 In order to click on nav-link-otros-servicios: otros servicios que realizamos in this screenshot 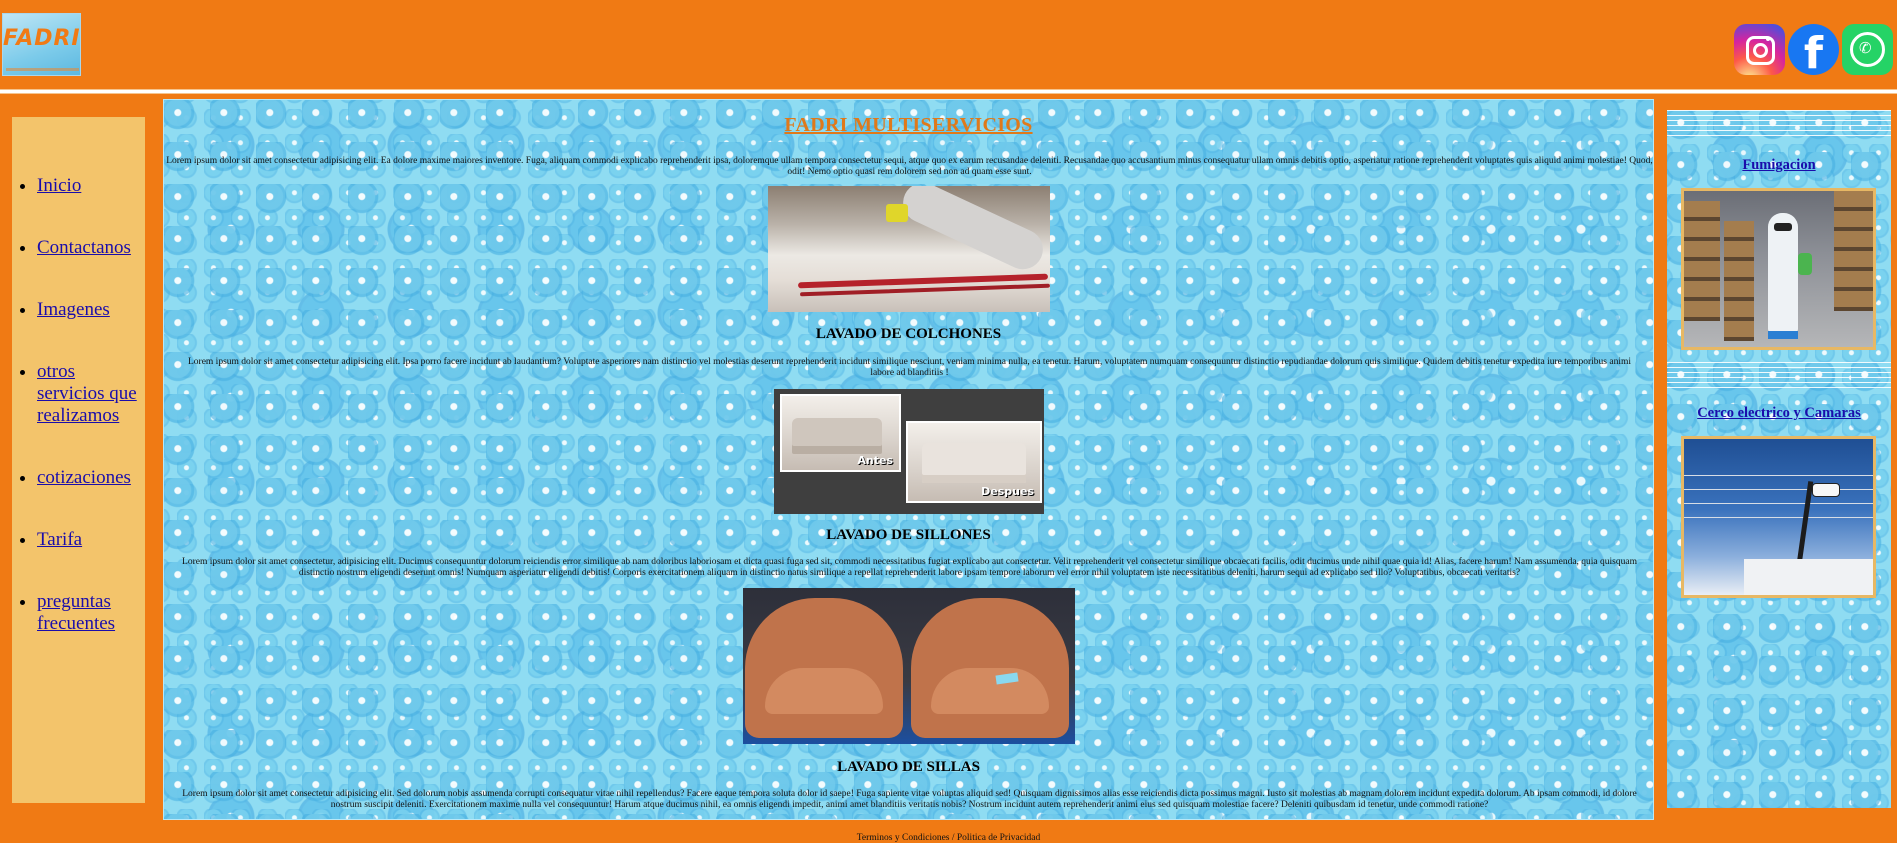, I will do `click(87, 393)`.